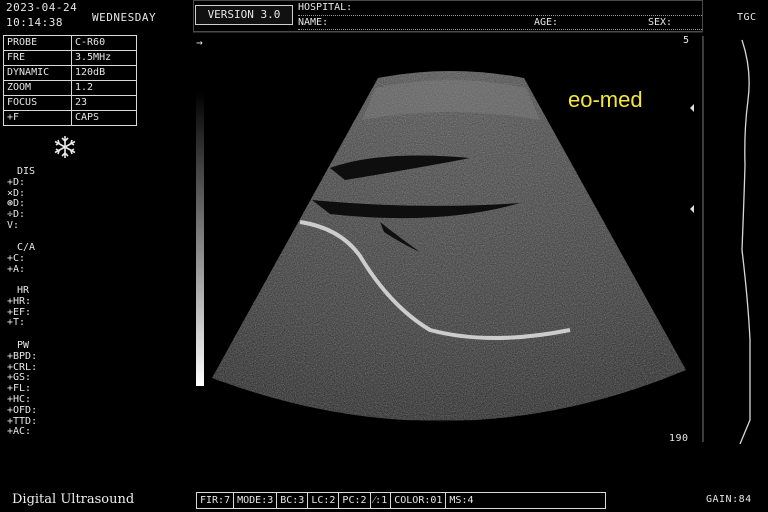  What do you see at coordinates (37, 43) in the screenshot?
I see `param-key: PROBE` at bounding box center [37, 43].